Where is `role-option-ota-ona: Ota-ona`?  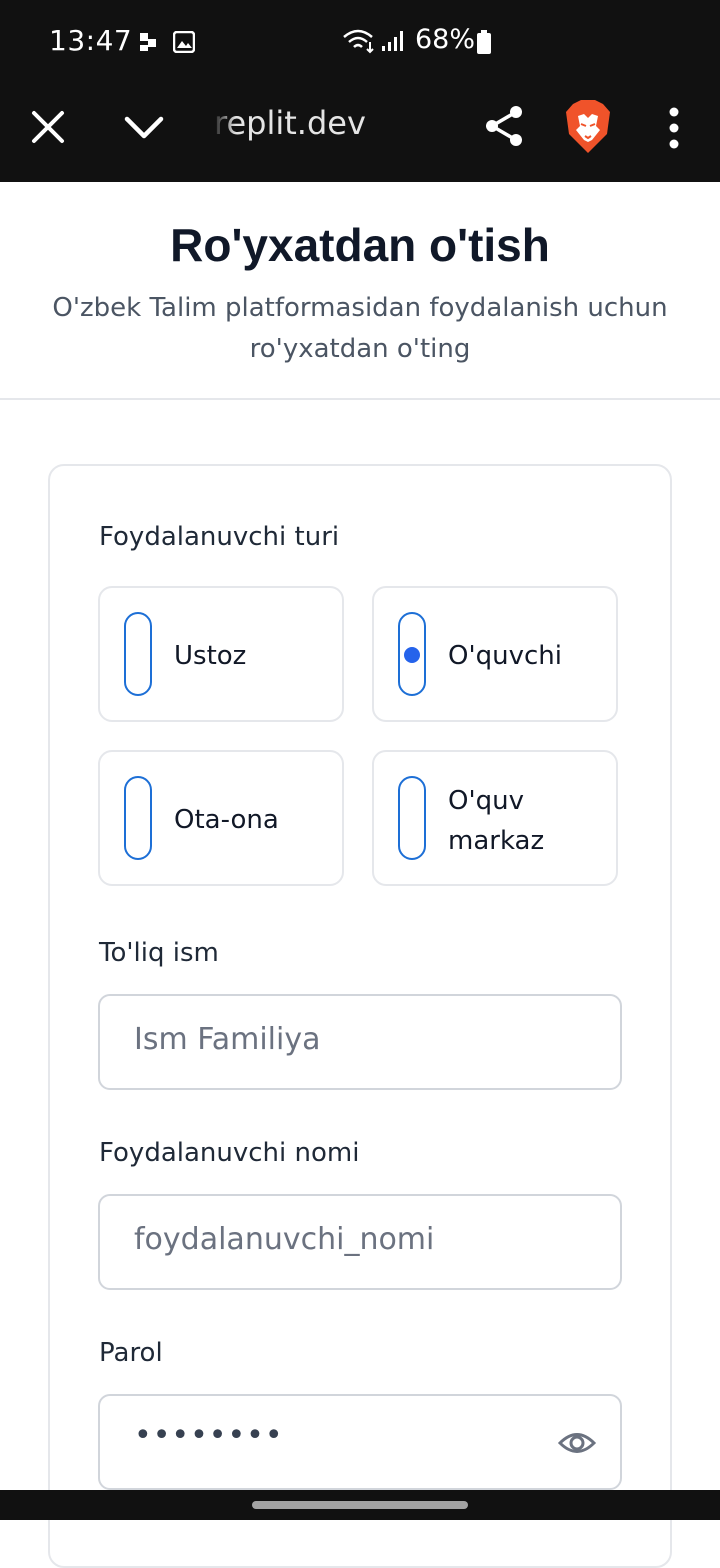 role-option-ota-ona: Ota-ona is located at coordinates (221, 818).